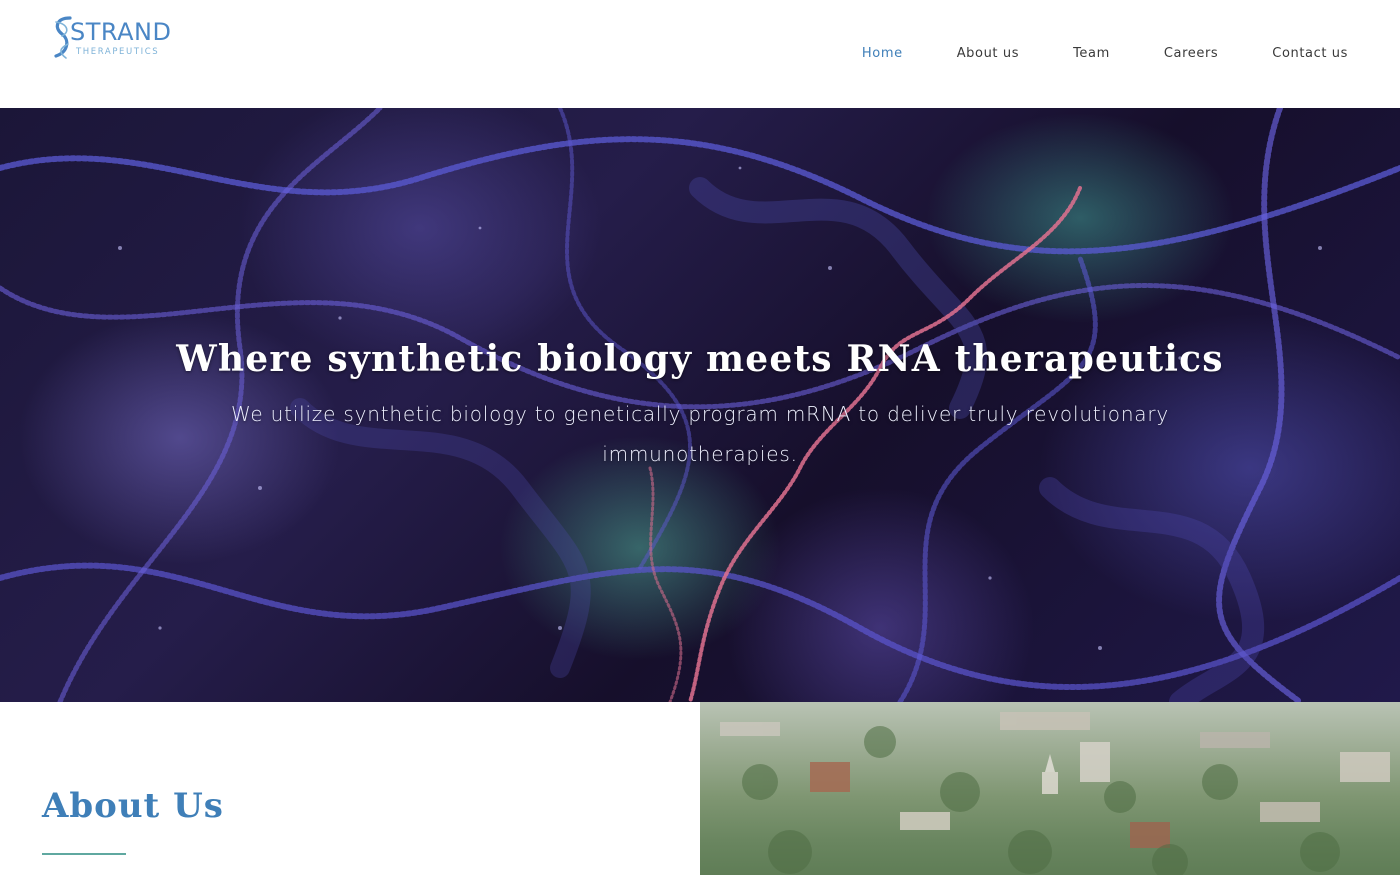  Describe the element at coordinates (1310, 53) in the screenshot. I see `nav-contact-us: Contact us` at that location.